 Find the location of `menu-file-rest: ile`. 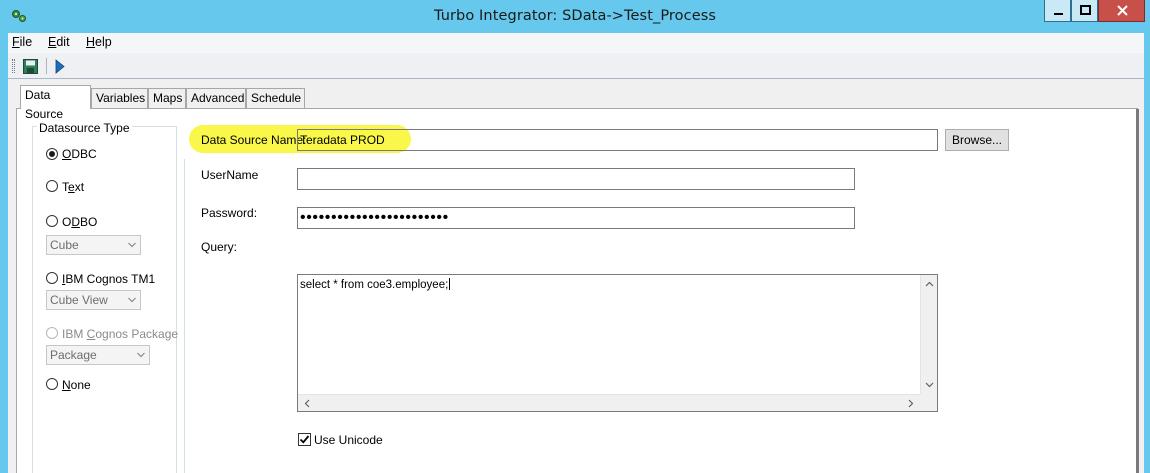

menu-file-rest: ile is located at coordinates (26, 42).